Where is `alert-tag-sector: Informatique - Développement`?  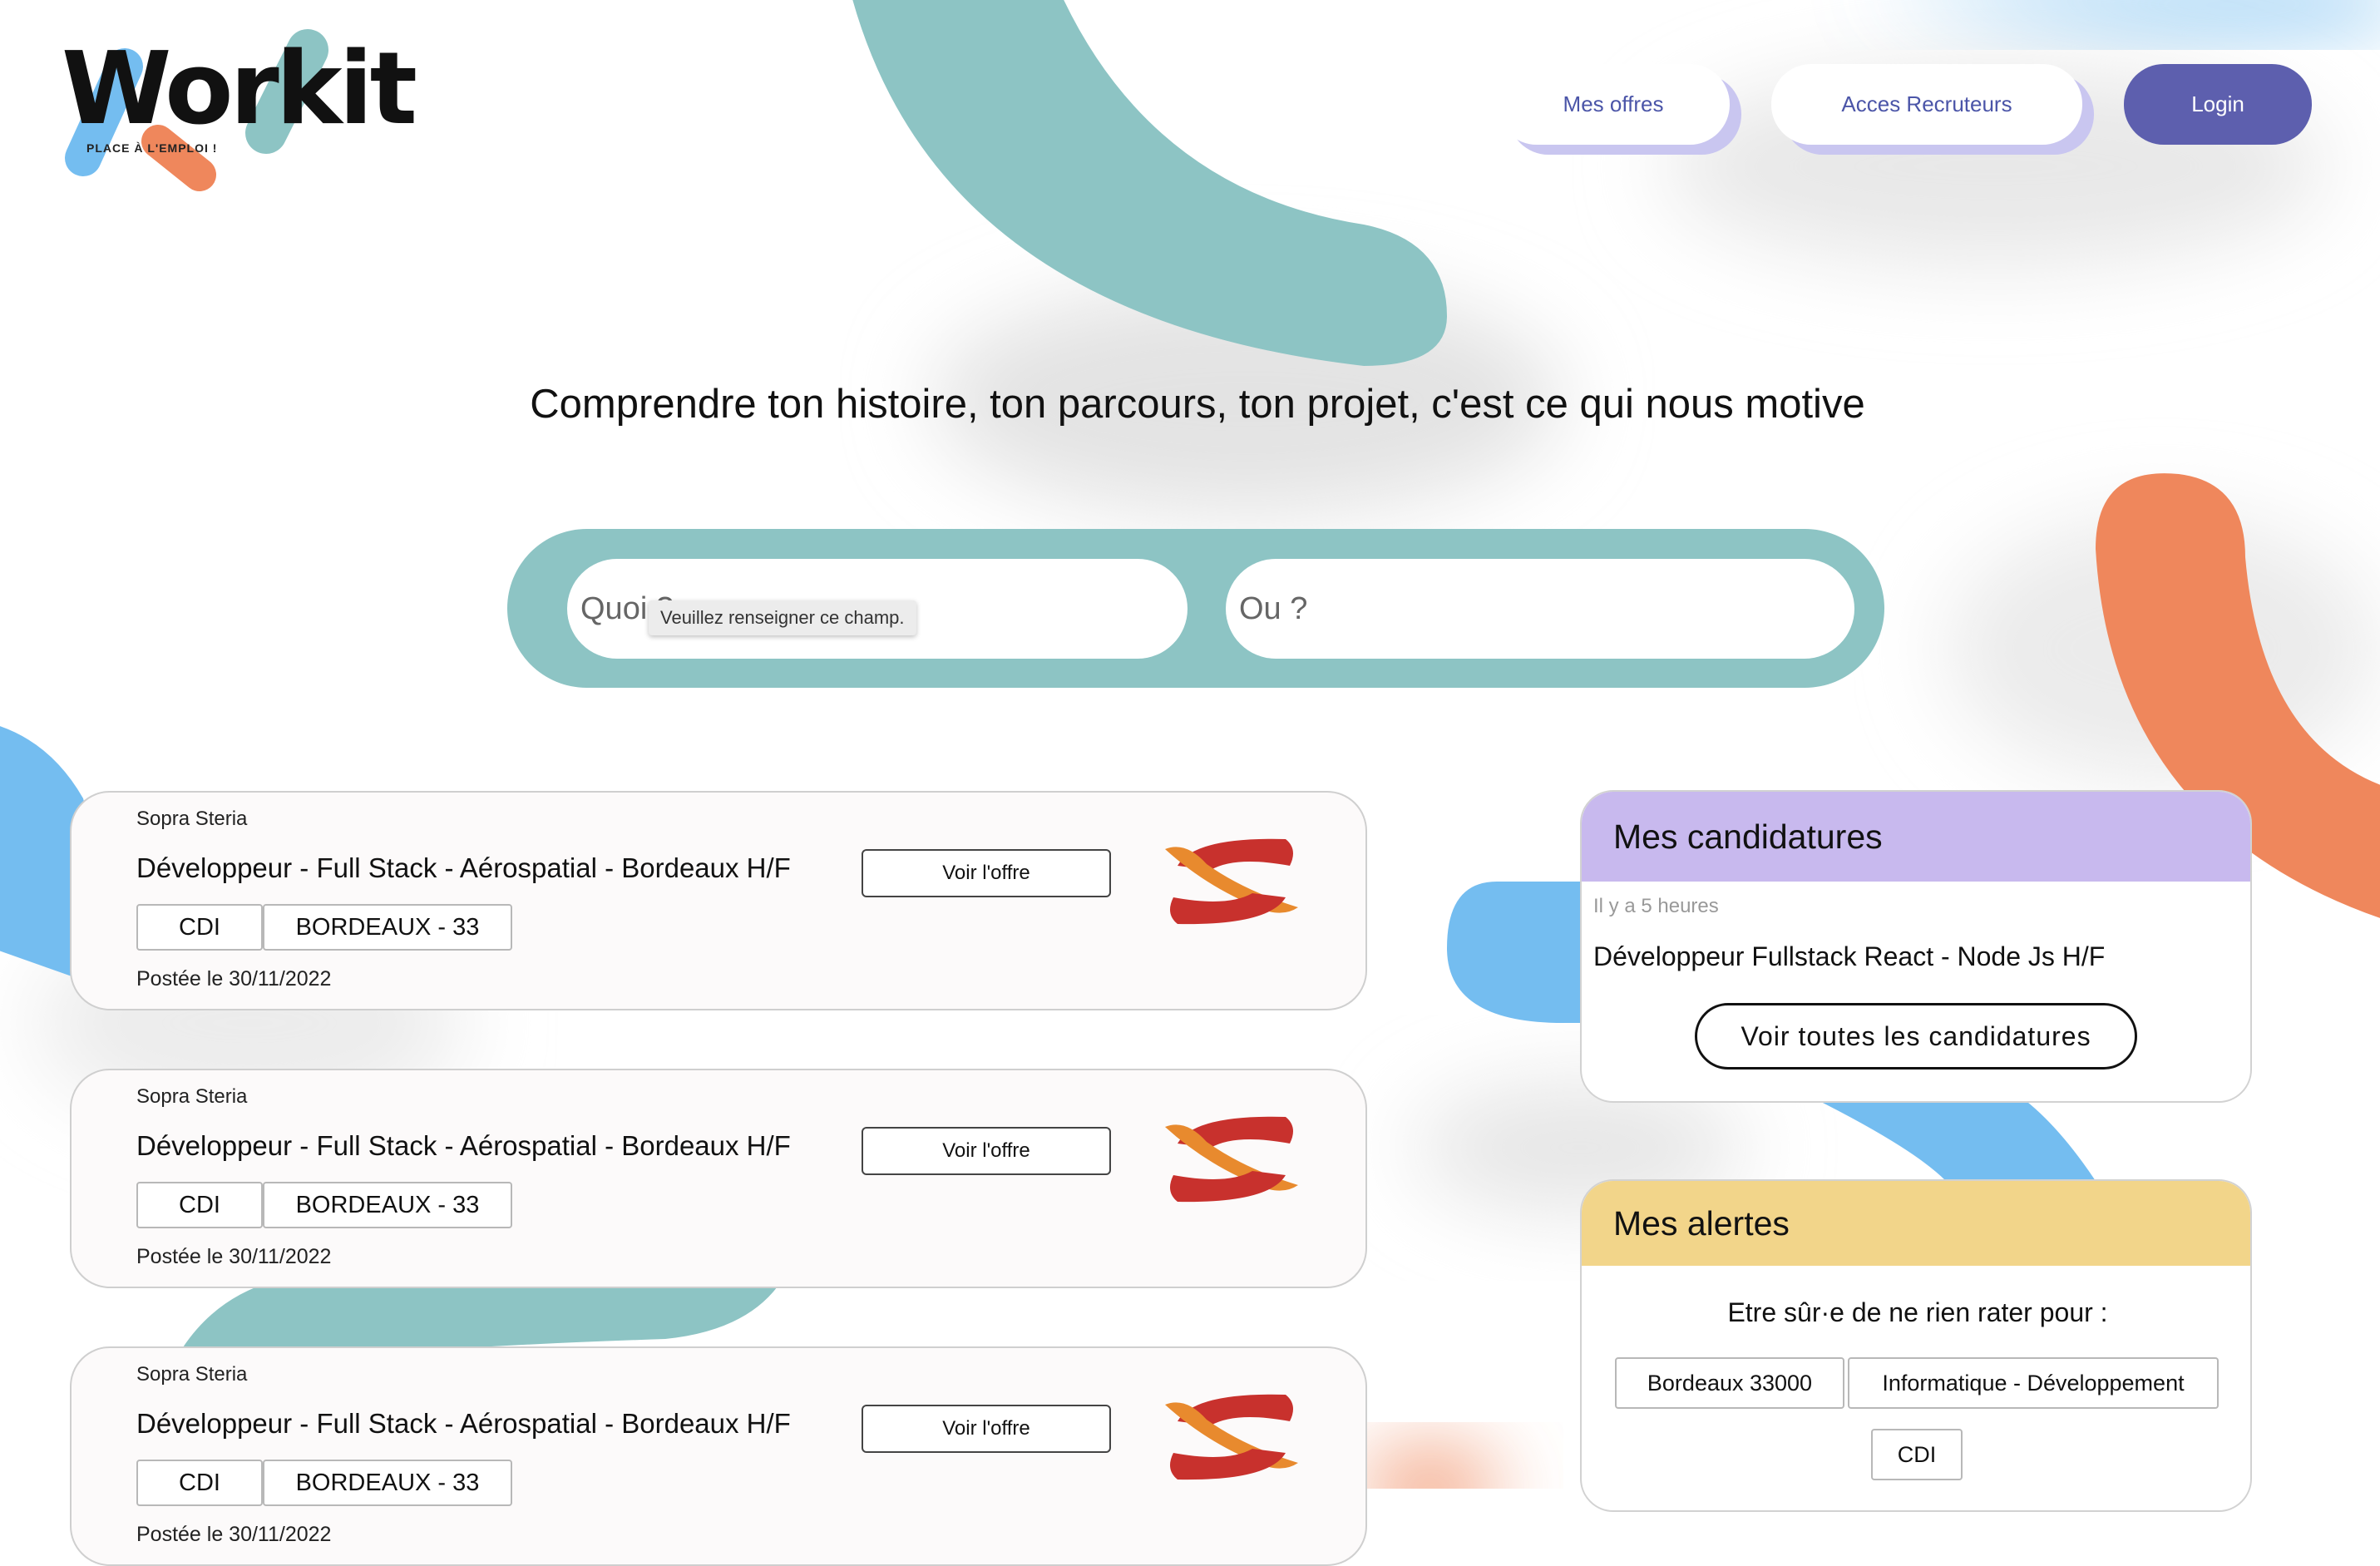 alert-tag-sector: Informatique - Développement is located at coordinates (2033, 1383).